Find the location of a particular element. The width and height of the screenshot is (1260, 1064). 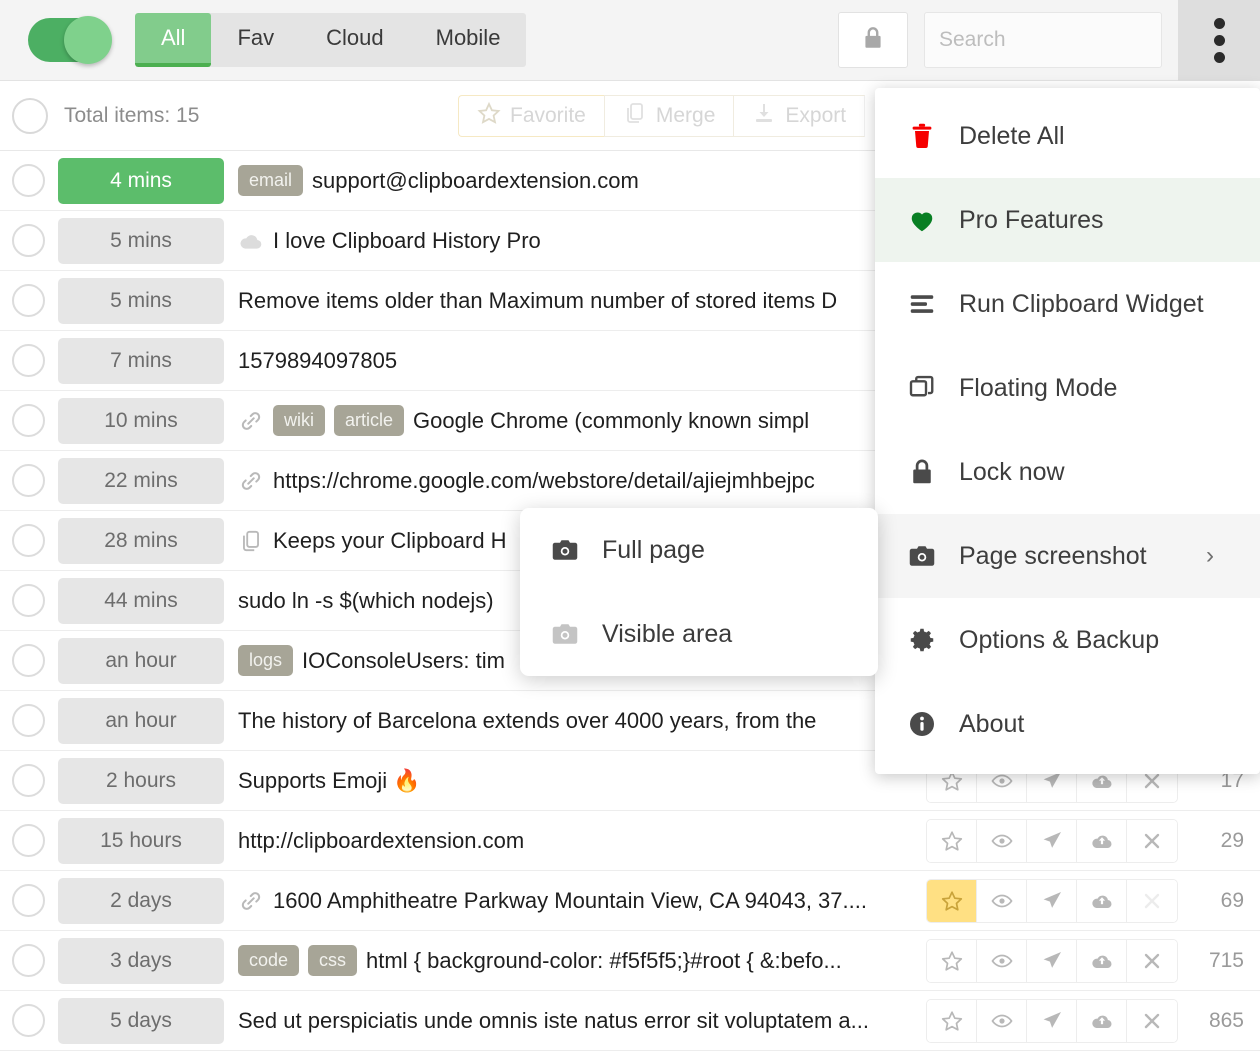

lock-icon is located at coordinates (933, 472).